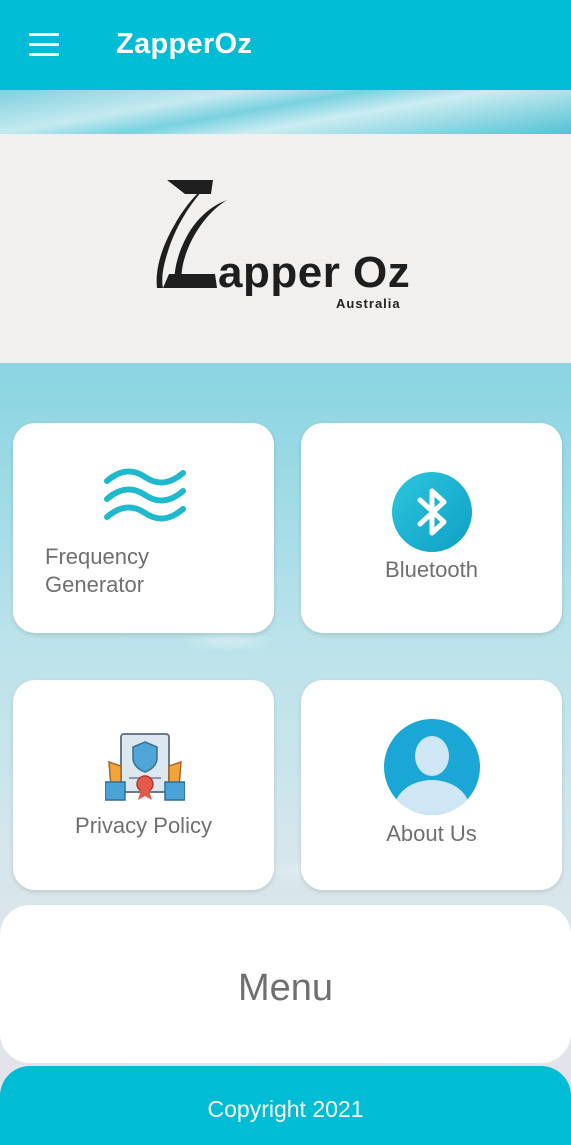 This screenshot has height=1145, width=571. I want to click on user-avatar-icon, so click(432, 767).